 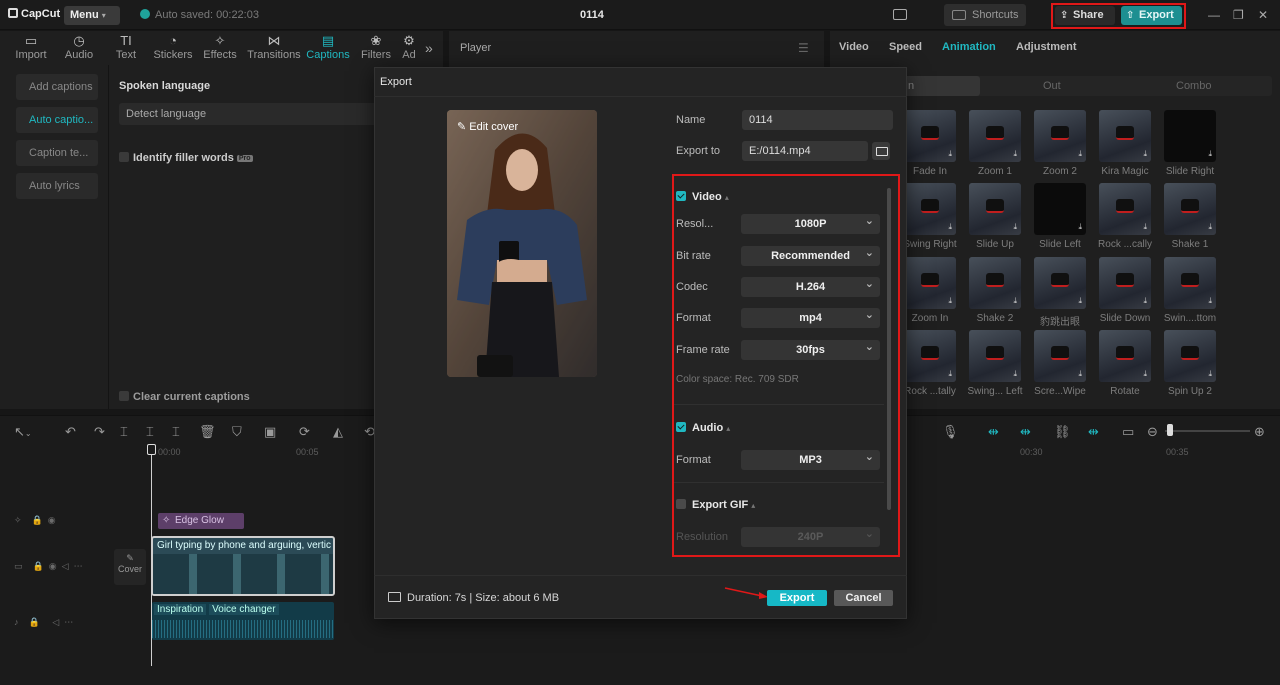 What do you see at coordinates (810, 348) in the screenshot?
I see `frame-rate-select: 30fps` at bounding box center [810, 348].